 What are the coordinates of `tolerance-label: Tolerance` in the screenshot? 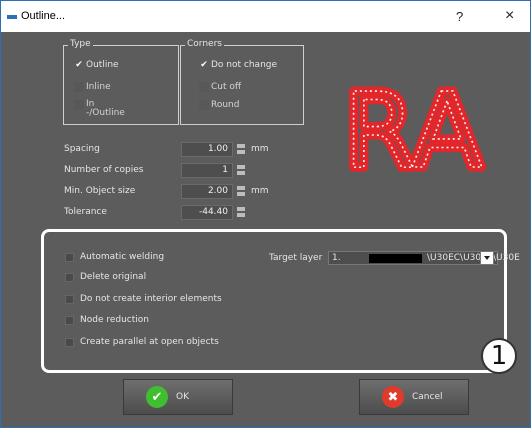 It's located at (85, 212).